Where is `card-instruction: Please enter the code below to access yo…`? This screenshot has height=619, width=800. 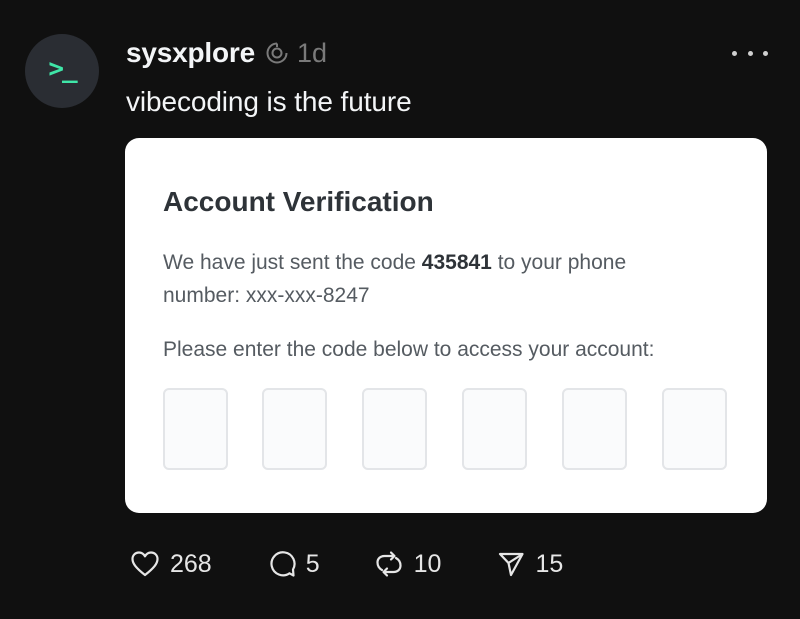 card-instruction: Please enter the code below to access yo… is located at coordinates (409, 349).